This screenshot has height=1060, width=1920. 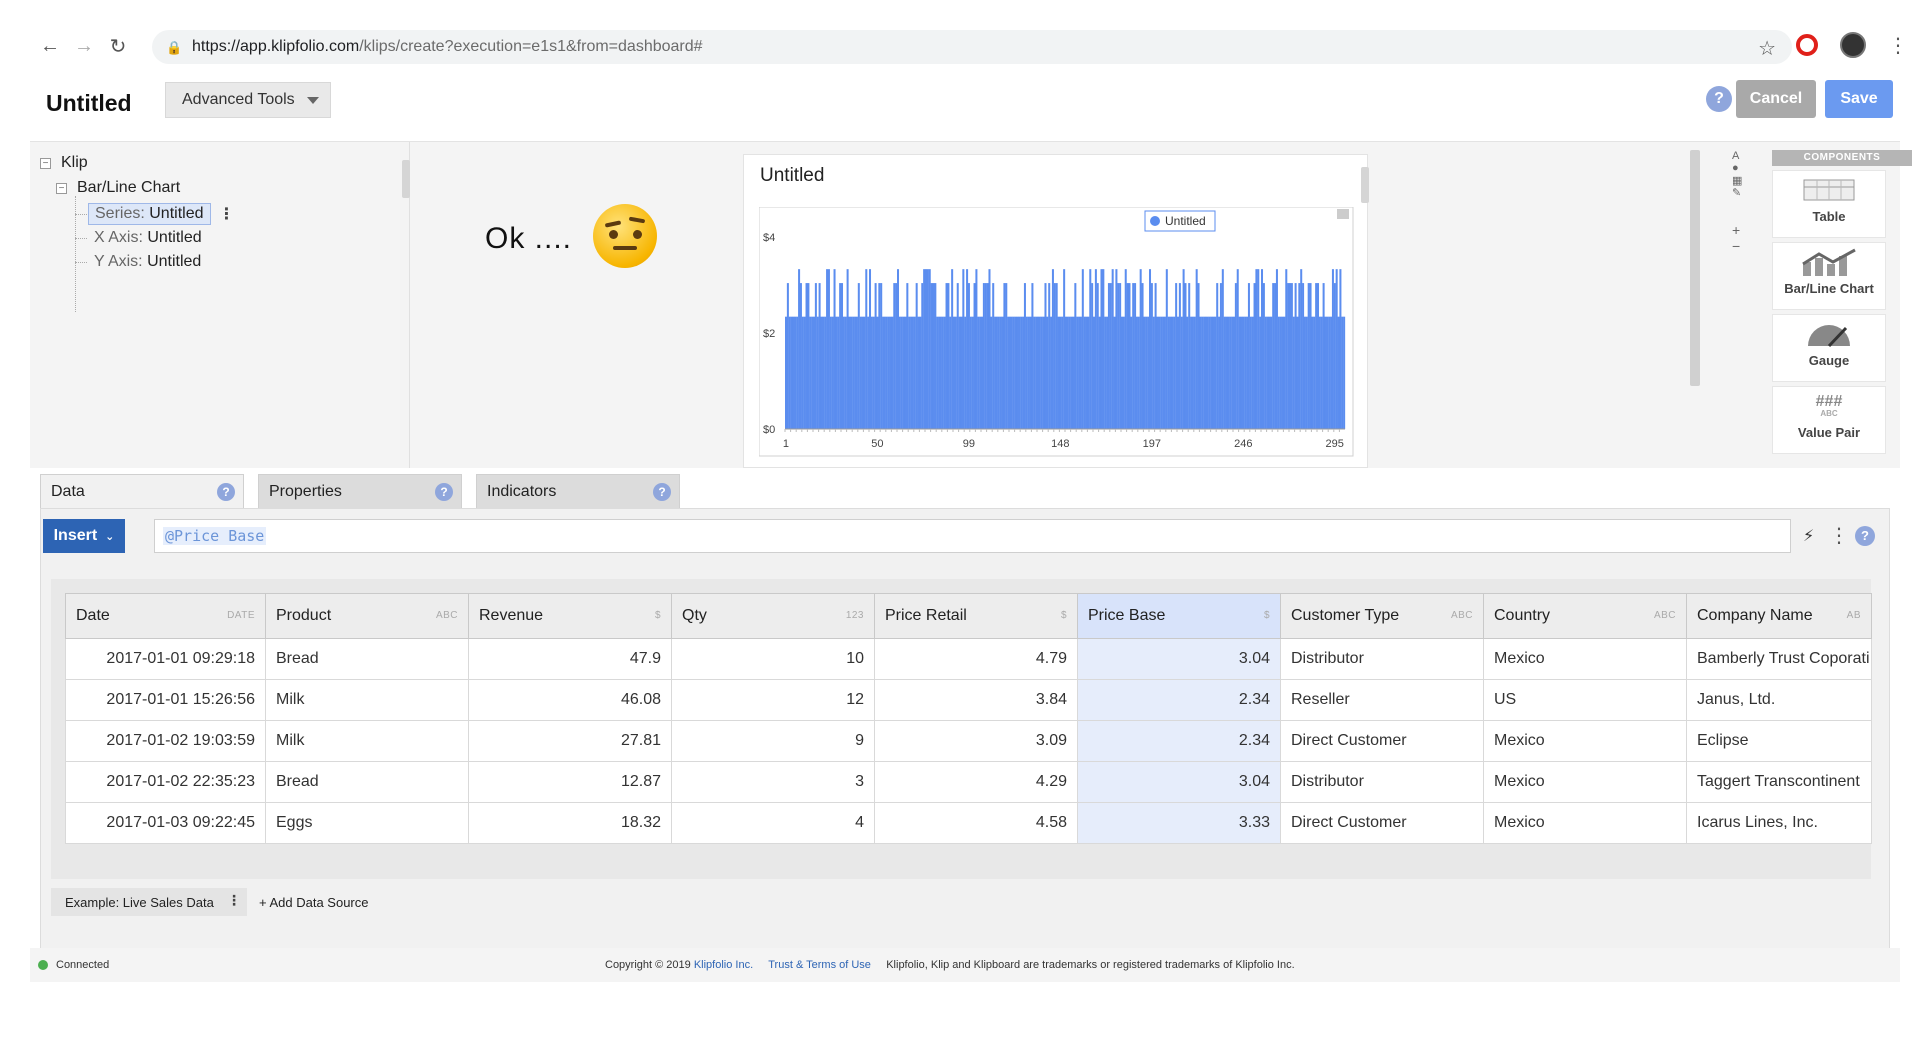 What do you see at coordinates (1779, 700) in the screenshot?
I see `table-cell: Janus, Ltd.` at bounding box center [1779, 700].